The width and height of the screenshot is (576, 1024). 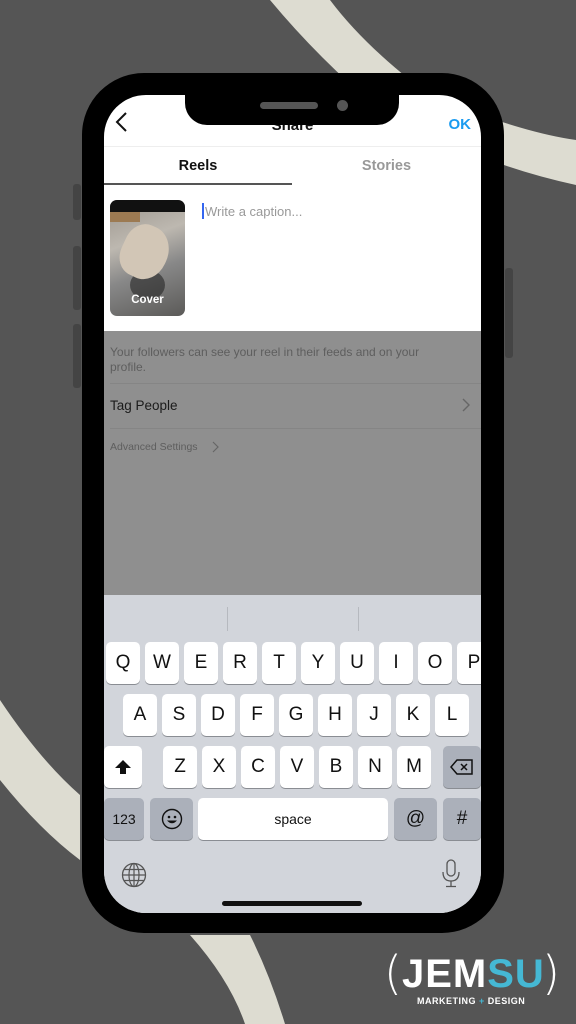 What do you see at coordinates (414, 767) in the screenshot?
I see `key-m: M` at bounding box center [414, 767].